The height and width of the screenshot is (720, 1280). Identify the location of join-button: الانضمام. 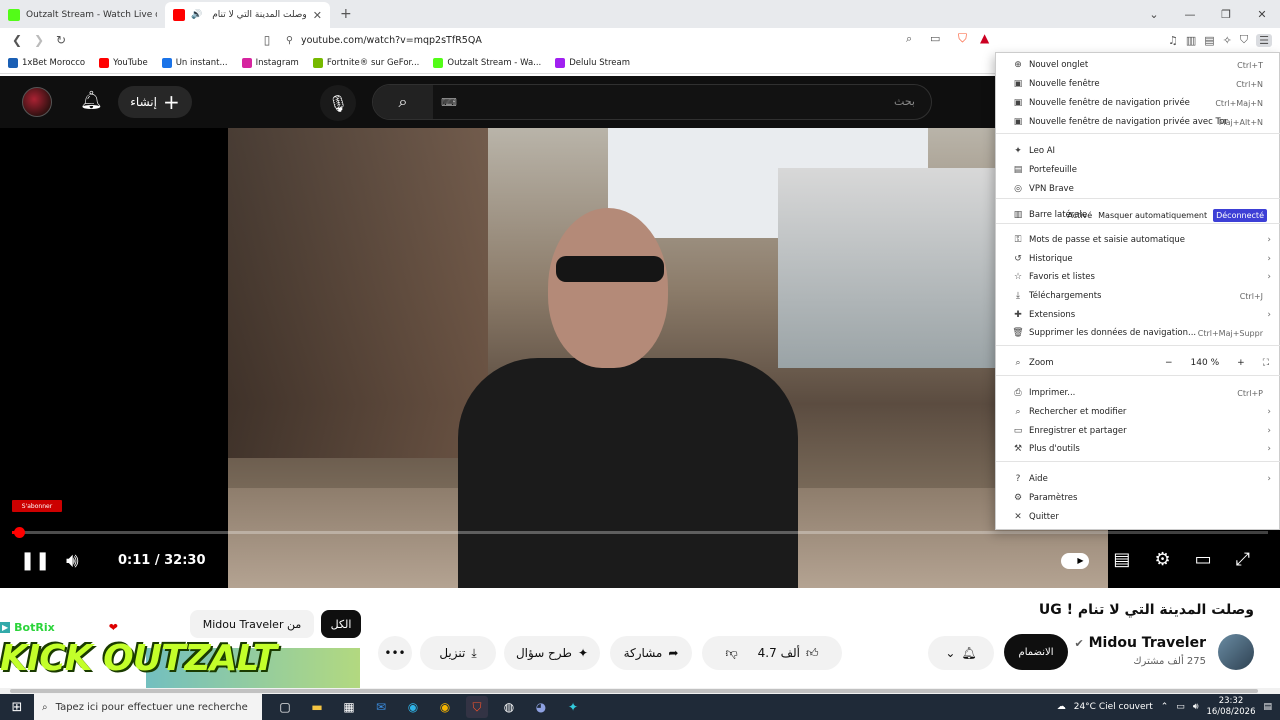
(1036, 652).